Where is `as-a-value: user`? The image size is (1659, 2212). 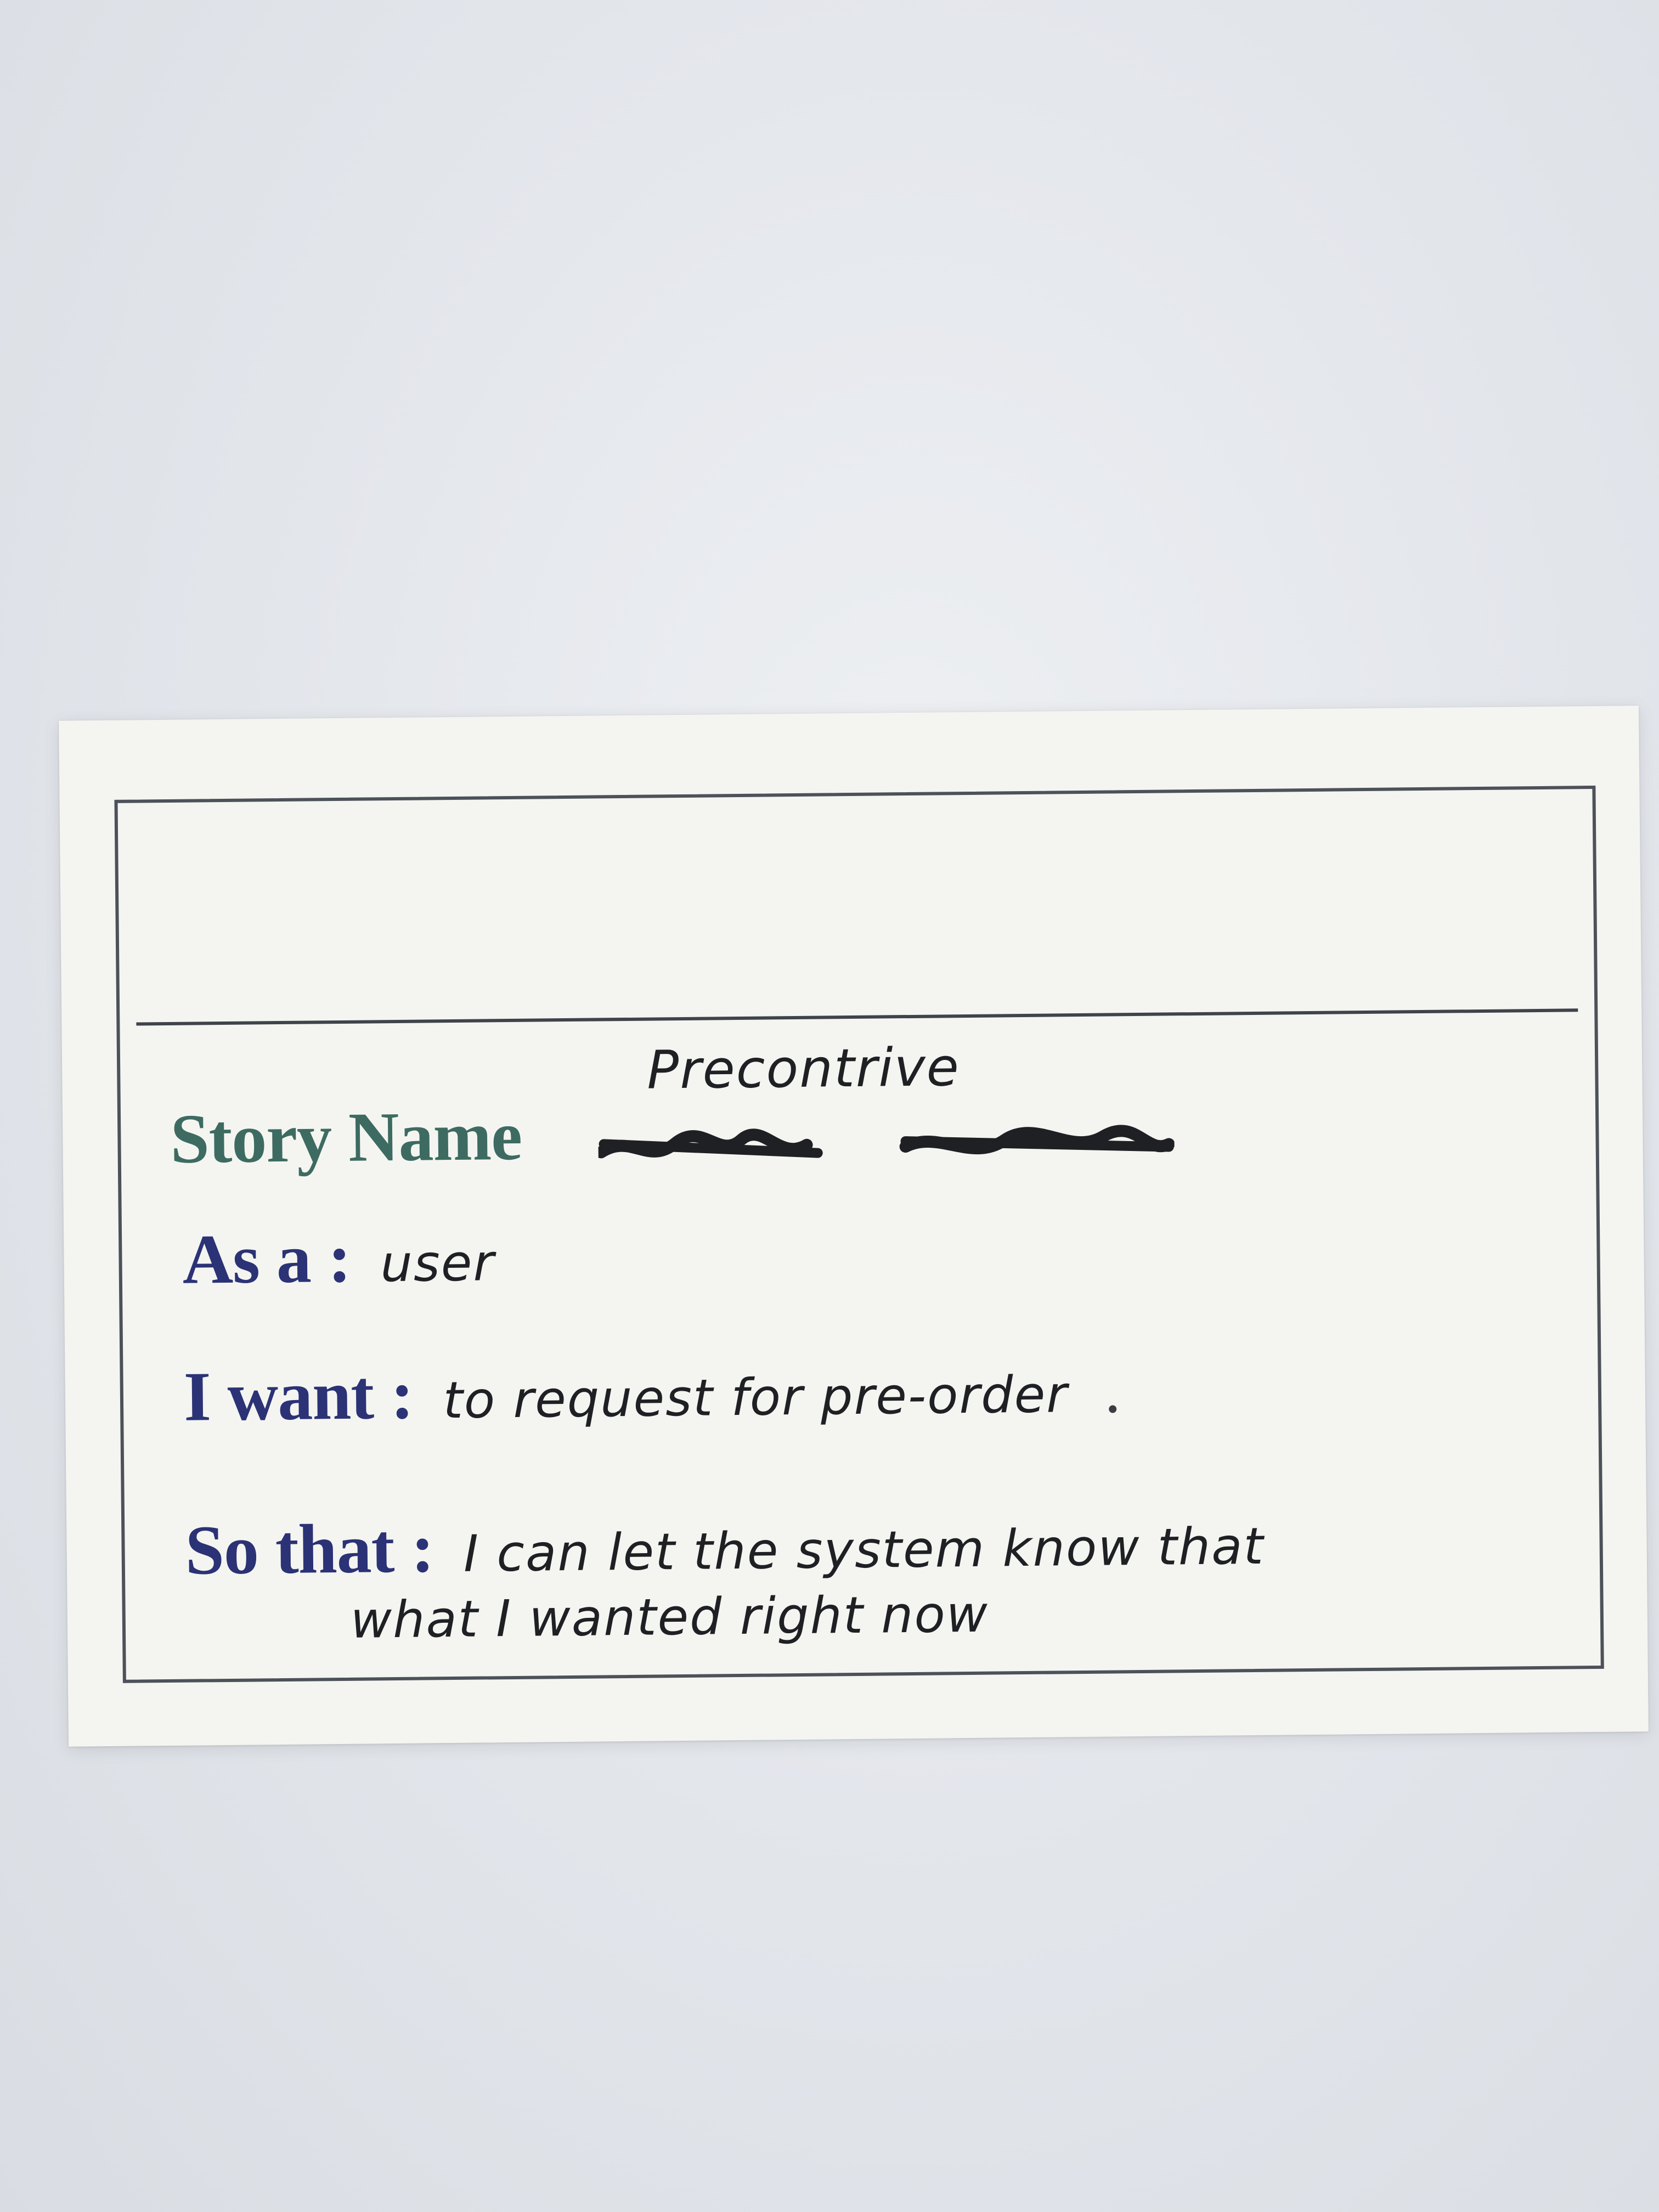
as-a-value: user is located at coordinates (437, 1263).